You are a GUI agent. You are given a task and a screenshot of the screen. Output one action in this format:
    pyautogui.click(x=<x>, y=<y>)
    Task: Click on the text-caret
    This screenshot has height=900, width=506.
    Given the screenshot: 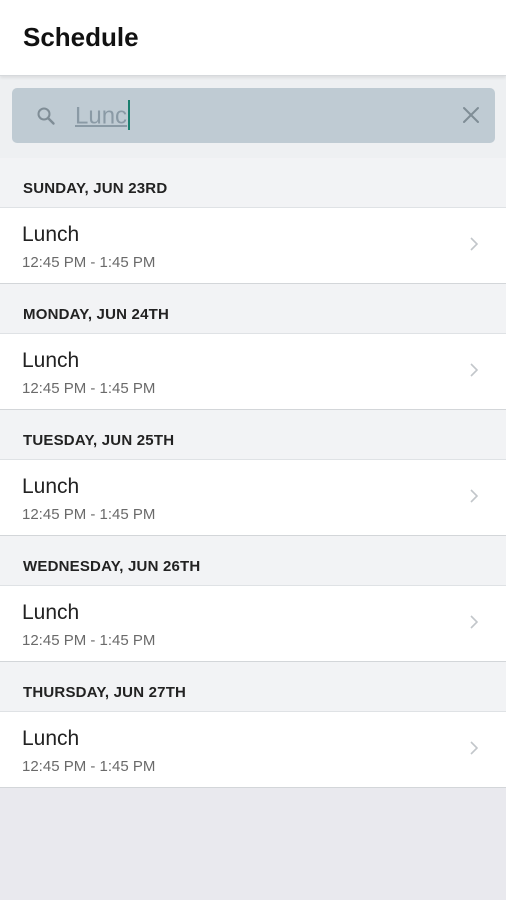 What is the action you would take?
    pyautogui.click(x=129, y=115)
    